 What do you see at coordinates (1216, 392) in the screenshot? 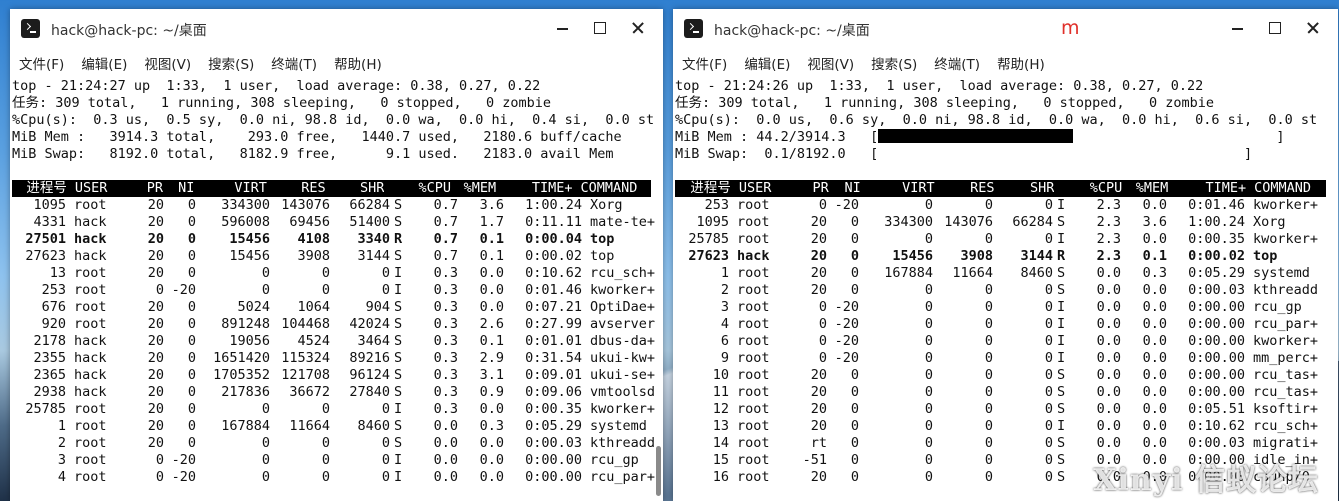
I see `cell-time: 0:00.00` at bounding box center [1216, 392].